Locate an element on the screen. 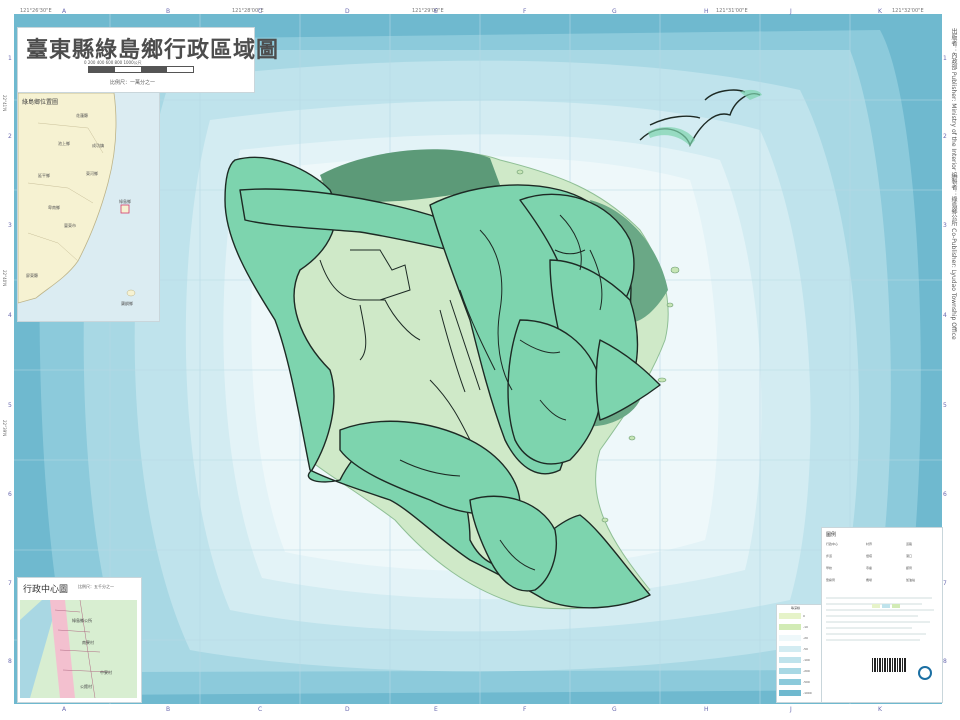 The image size is (960, 720). legend-item-6: 港口 is located at coordinates (909, 556).